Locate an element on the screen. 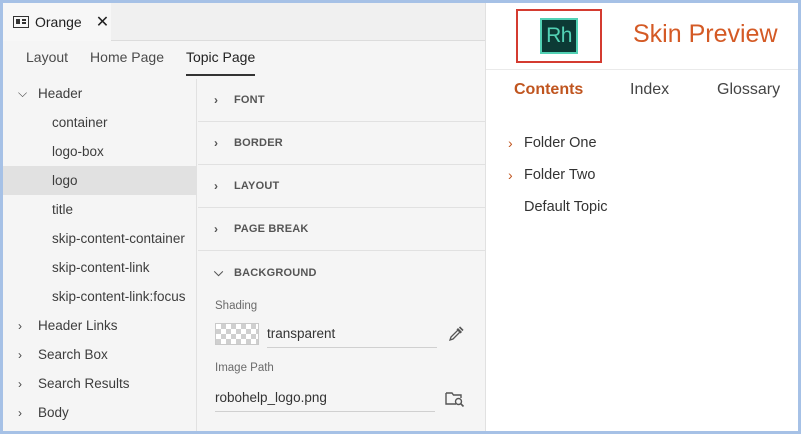 Image resolution: width=801 pixels, height=434 pixels. preview-toc: › Folder One › Folder Two Default Topic is located at coordinates (642, 175).